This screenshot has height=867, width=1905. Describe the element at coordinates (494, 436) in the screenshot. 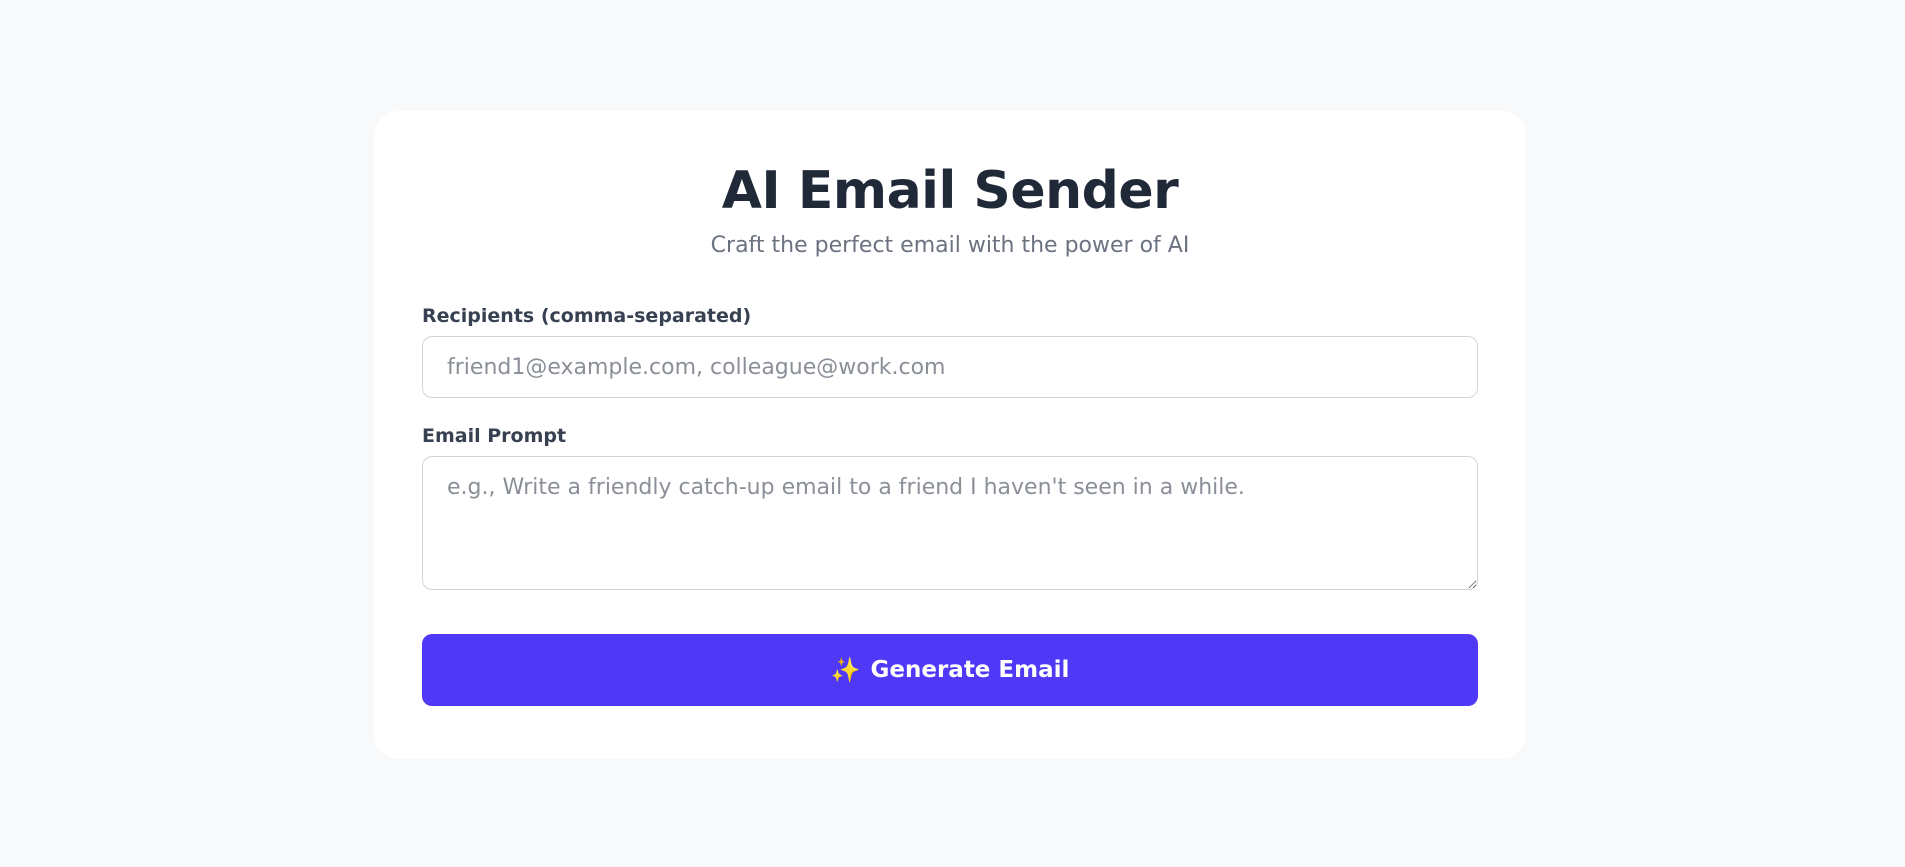

I see `email-prompt-label: Email Prompt` at that location.